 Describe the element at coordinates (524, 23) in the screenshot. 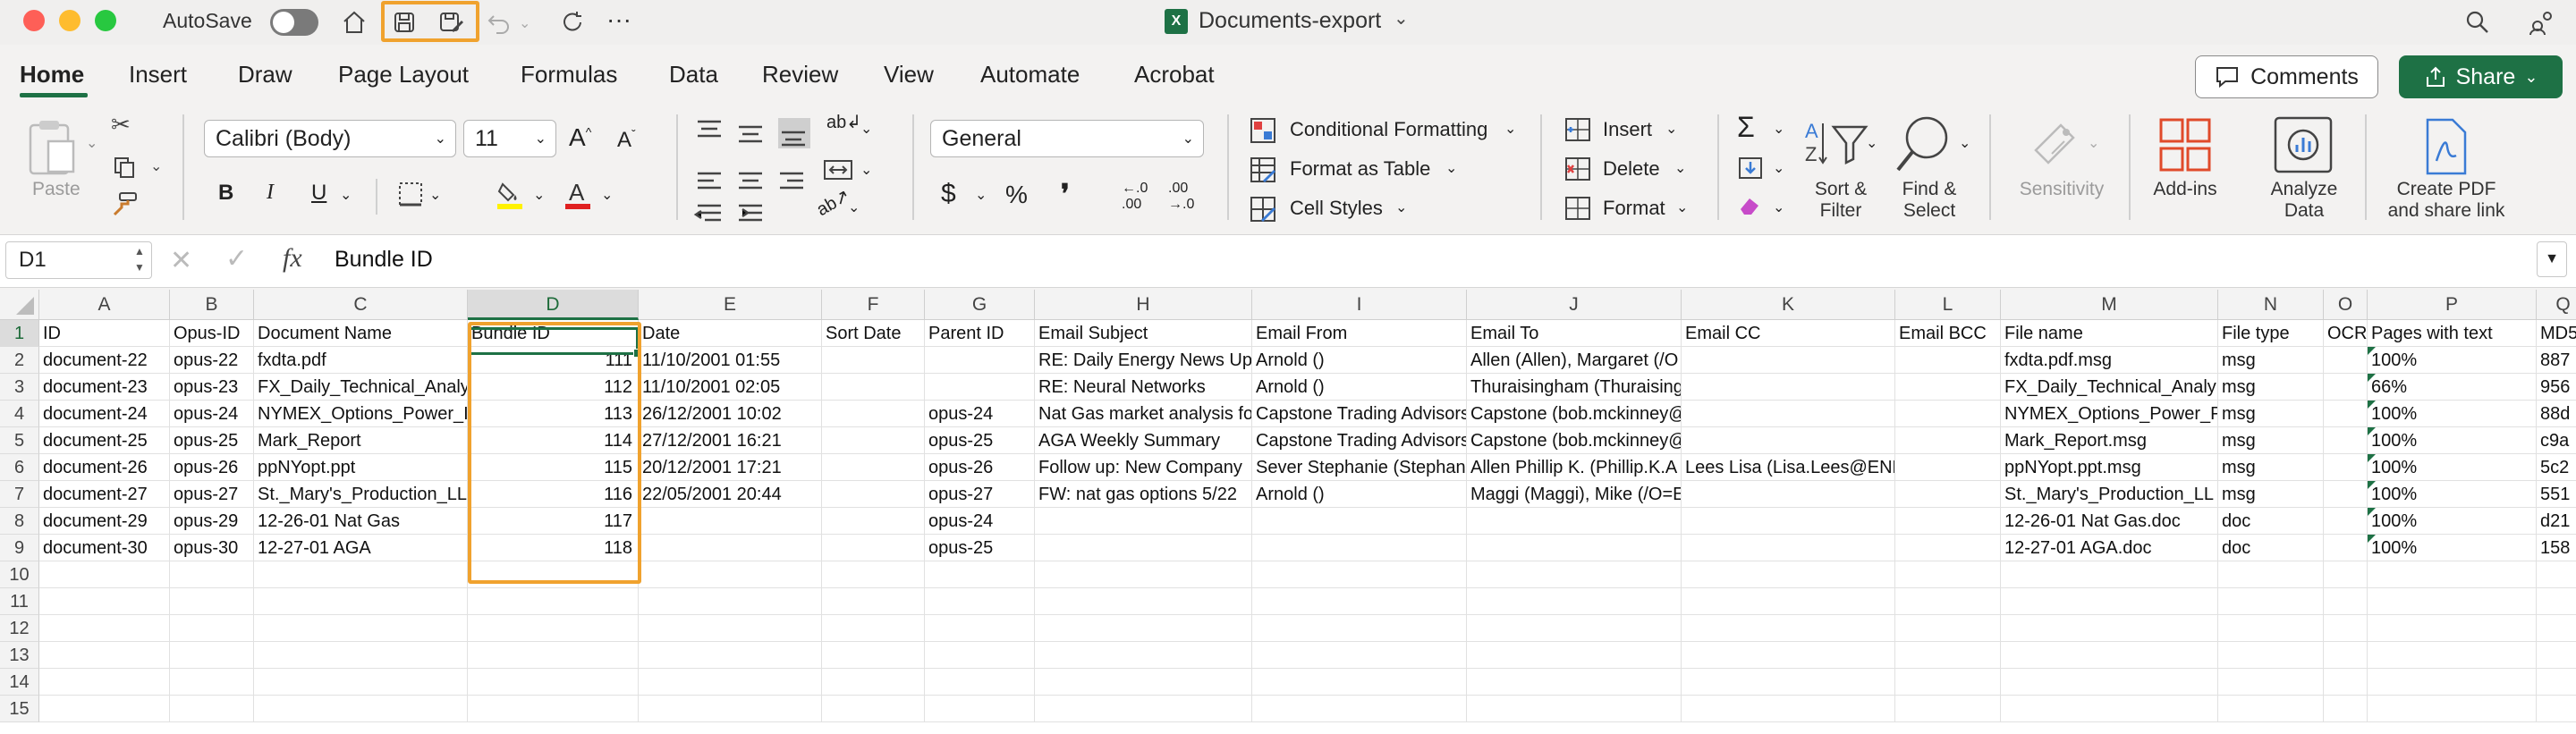

I see `undo-dropdown-icon: ⌄` at that location.